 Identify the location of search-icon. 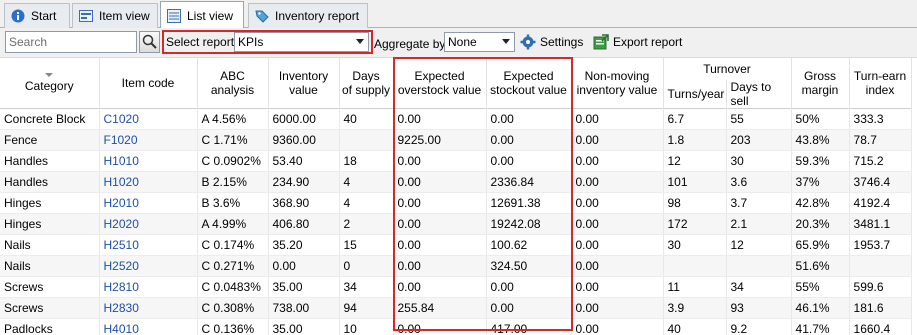
(149, 41).